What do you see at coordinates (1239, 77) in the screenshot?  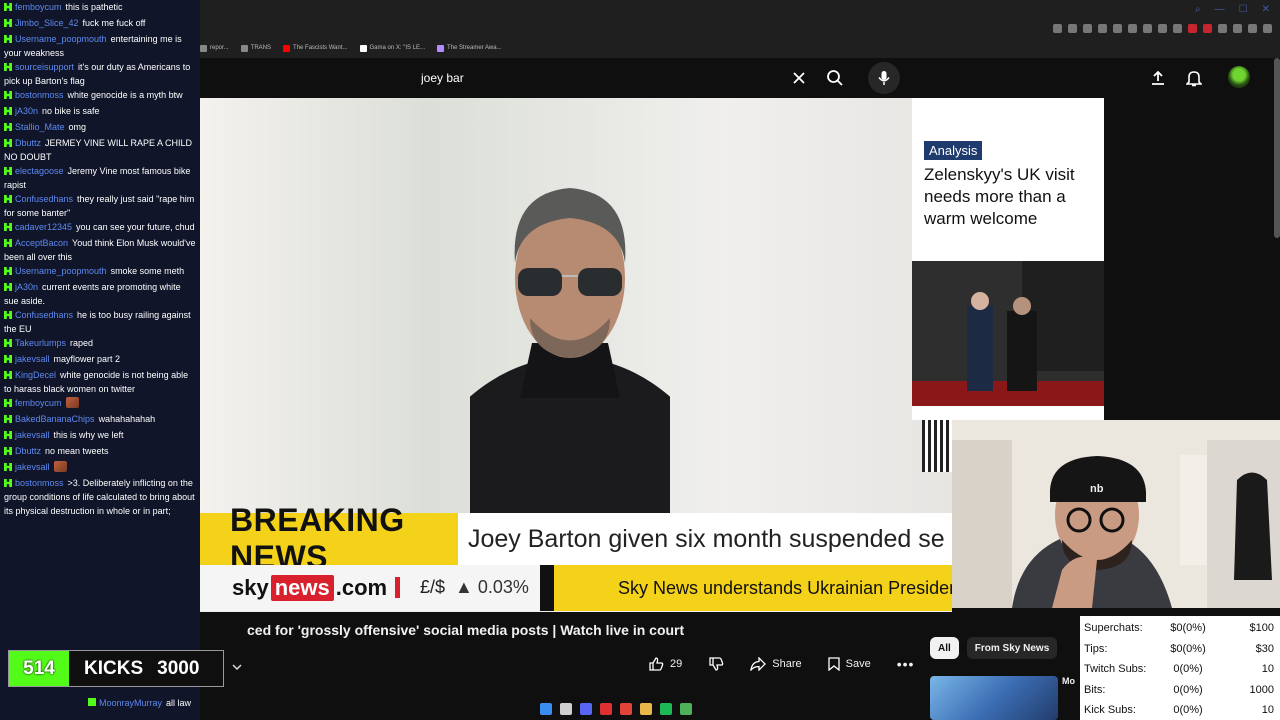 I see `account-avatar` at bounding box center [1239, 77].